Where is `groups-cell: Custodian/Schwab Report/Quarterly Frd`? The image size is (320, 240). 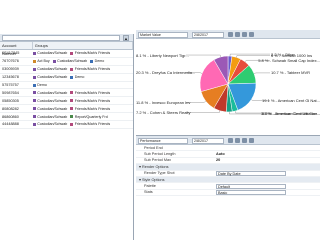 groups-cell: Custodian/Schwab Report/Quarterly Frd is located at coordinates (82, 116).